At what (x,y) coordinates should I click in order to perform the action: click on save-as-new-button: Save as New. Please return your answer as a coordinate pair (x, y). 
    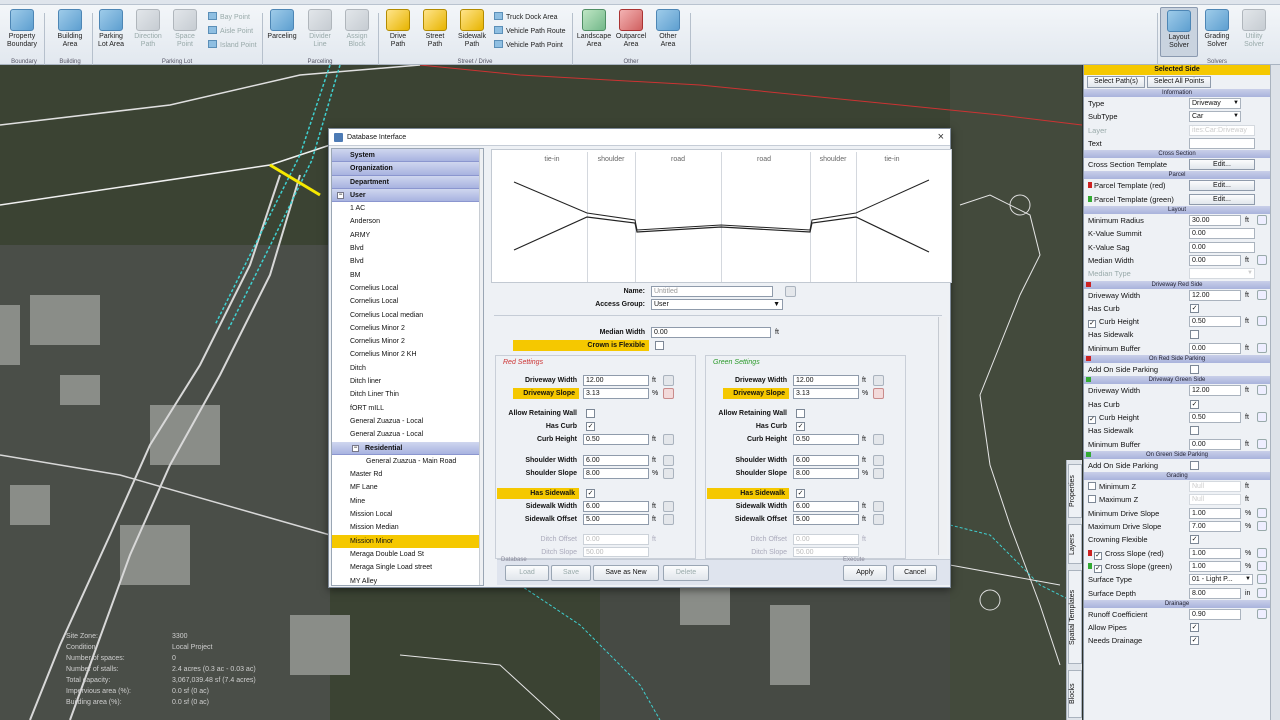
    Looking at the image, I should click on (626, 573).